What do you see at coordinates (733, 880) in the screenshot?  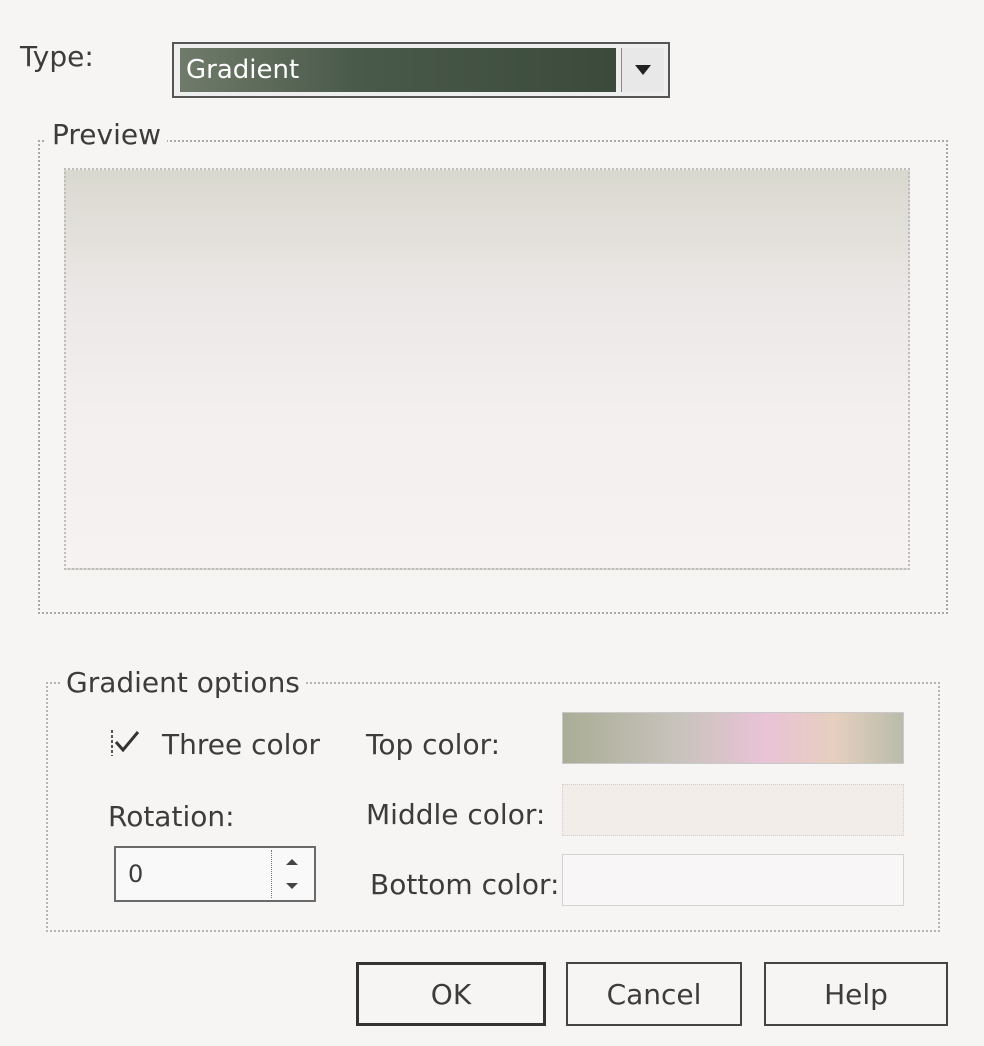 I see `bottom-color-picker` at bounding box center [733, 880].